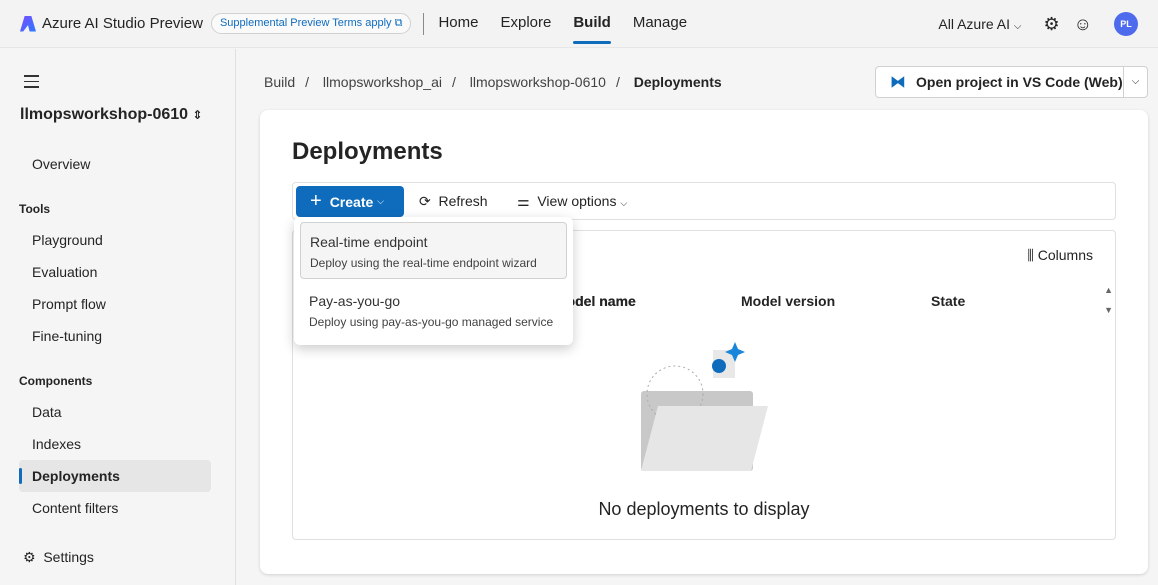 Image resolution: width=1158 pixels, height=585 pixels. Describe the element at coordinates (115, 240) in the screenshot. I see `sidebar-item-playground: Playground` at that location.